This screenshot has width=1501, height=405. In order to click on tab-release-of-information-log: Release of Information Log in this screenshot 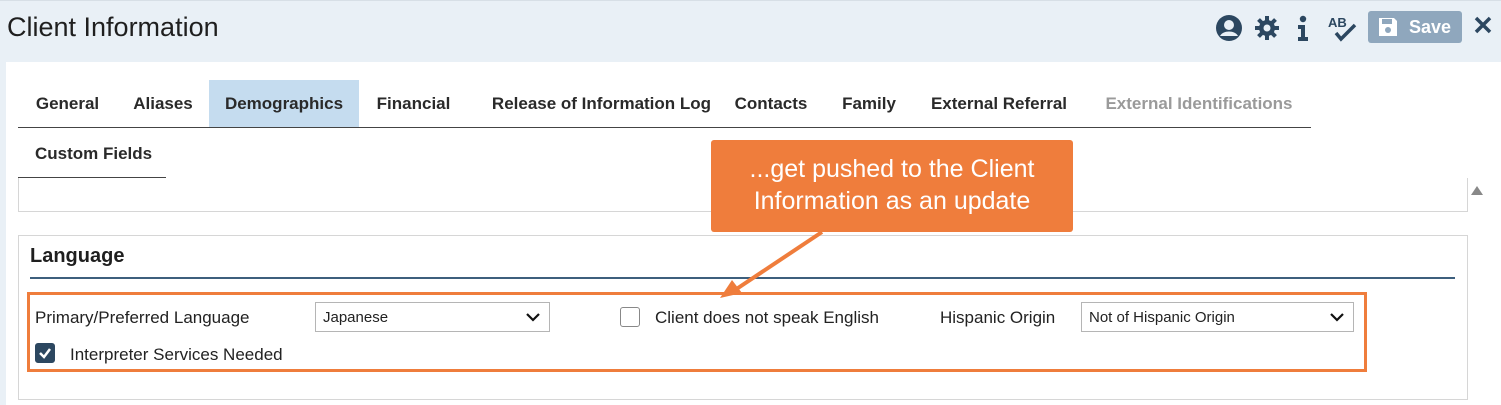, I will do `click(601, 103)`.